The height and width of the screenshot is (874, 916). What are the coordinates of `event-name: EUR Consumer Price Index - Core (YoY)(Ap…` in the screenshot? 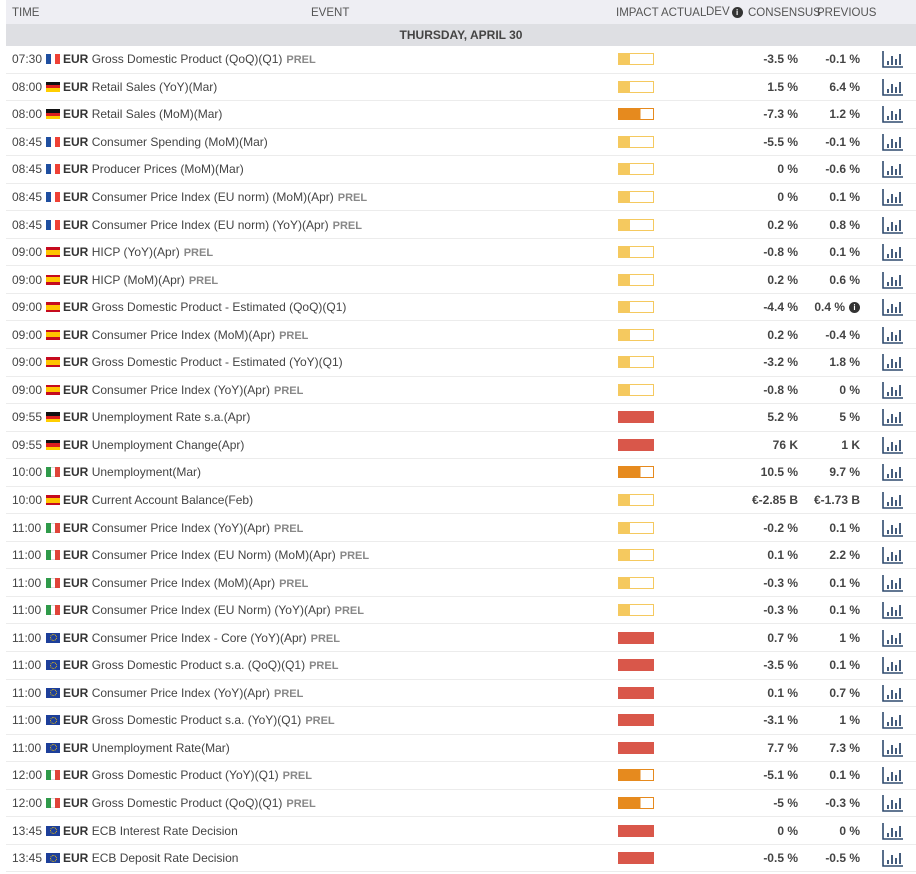 It's located at (201, 638).